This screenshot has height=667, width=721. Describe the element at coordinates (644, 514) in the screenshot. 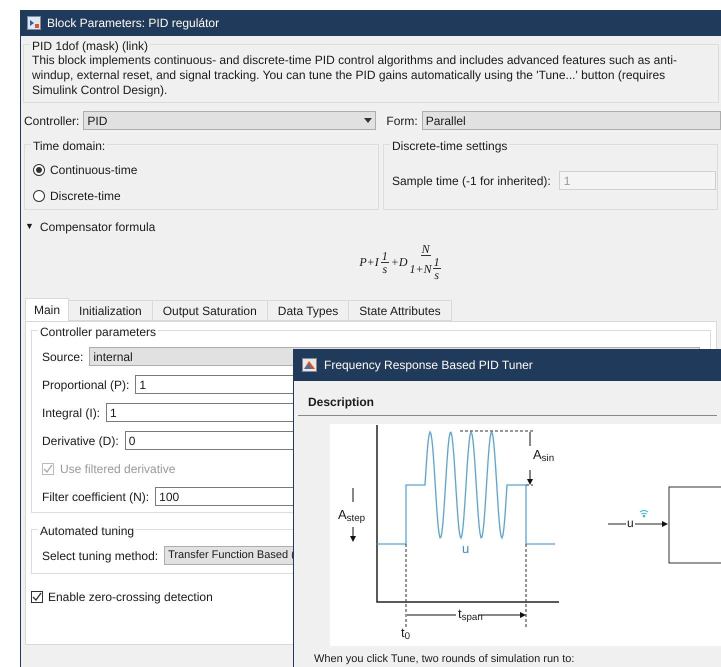

I see `wireless-icon` at that location.